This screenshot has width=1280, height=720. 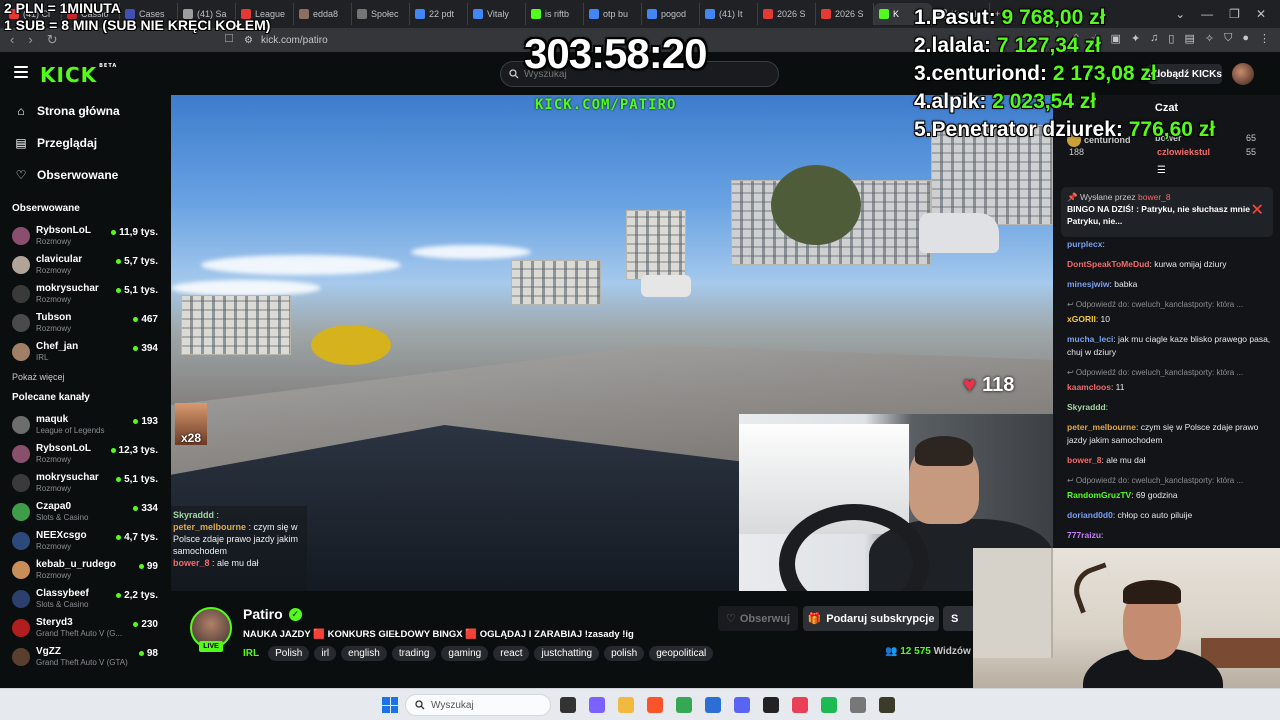 I want to click on chat-username: peter_melbourne, so click(x=1101, y=427).